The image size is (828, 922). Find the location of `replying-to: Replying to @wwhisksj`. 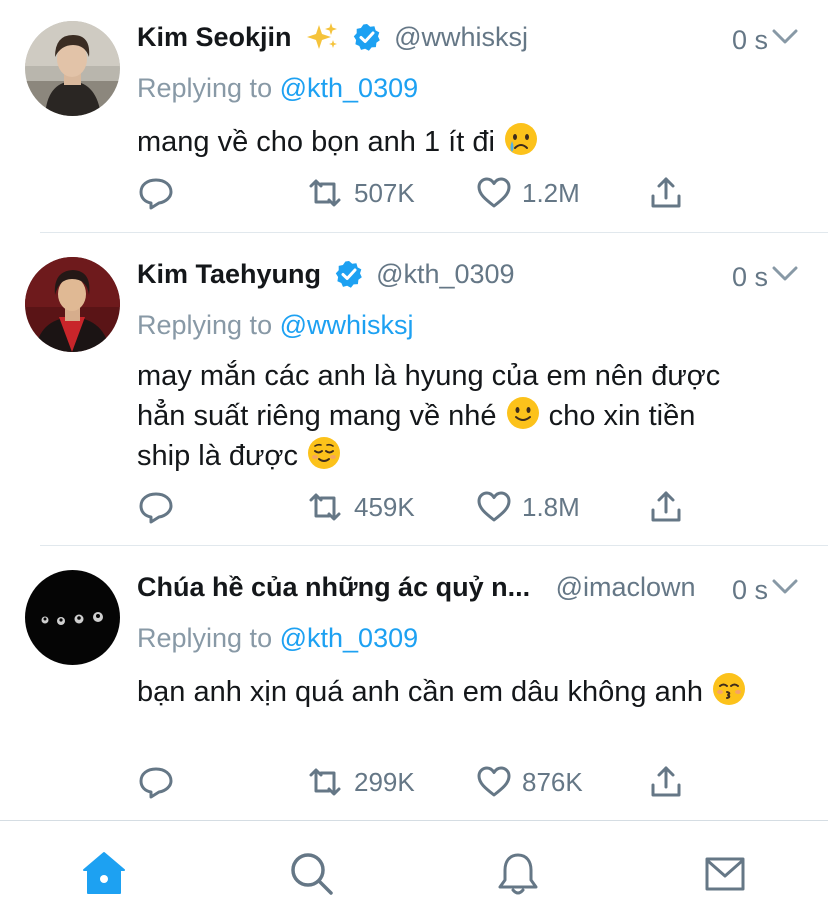

replying-to: Replying to @wwhisksj is located at coordinates (275, 325).